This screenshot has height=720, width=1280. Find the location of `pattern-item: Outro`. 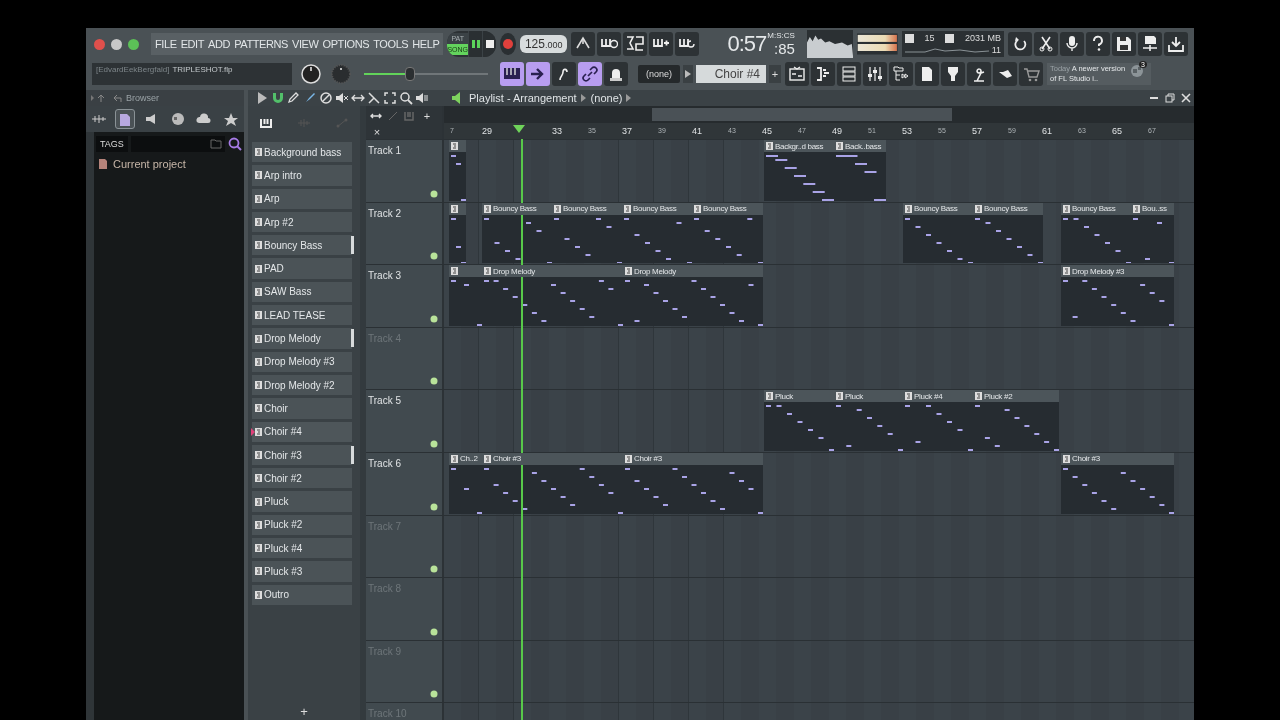

pattern-item: Outro is located at coordinates (302, 594).